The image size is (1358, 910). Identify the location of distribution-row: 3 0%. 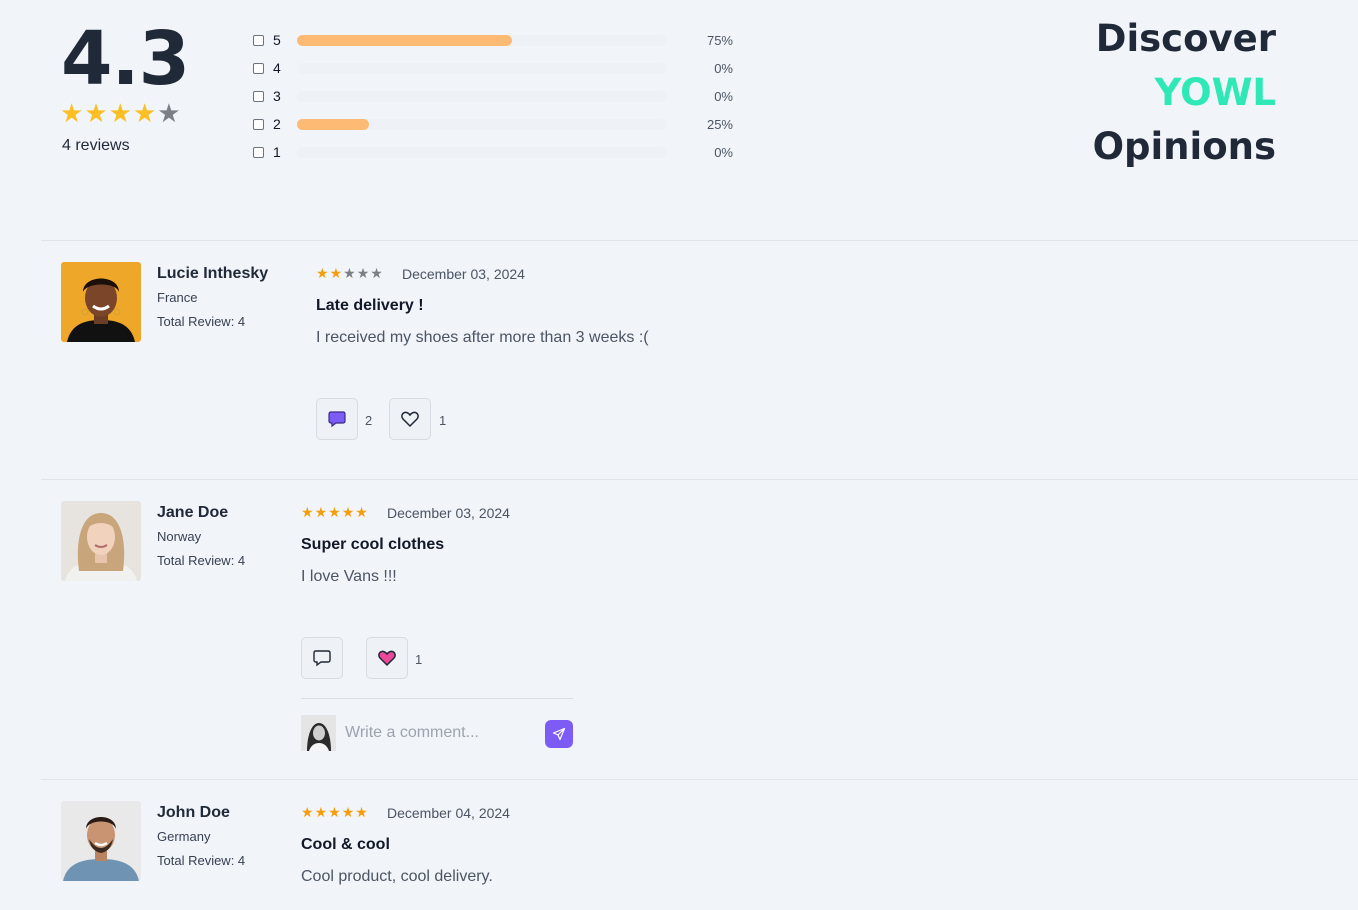
(493, 96).